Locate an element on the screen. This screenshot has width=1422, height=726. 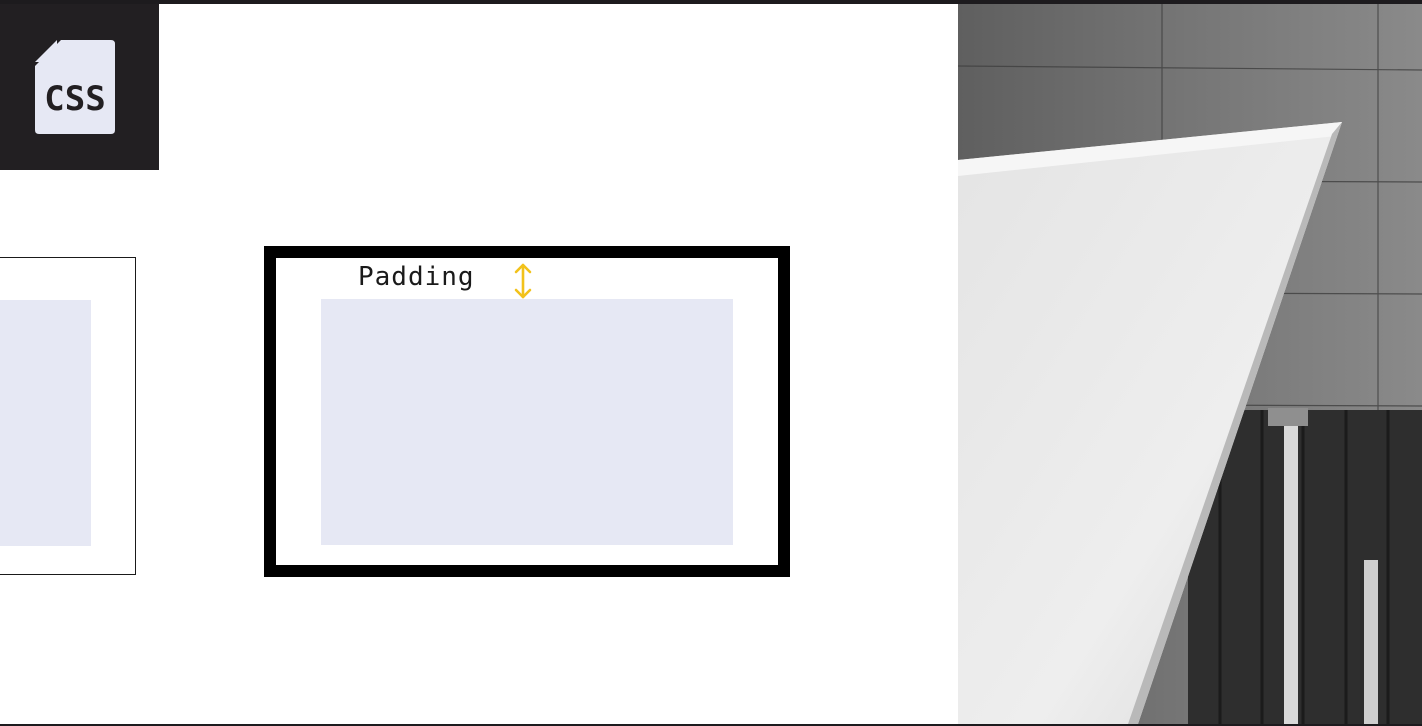
content-area is located at coordinates (527, 422).